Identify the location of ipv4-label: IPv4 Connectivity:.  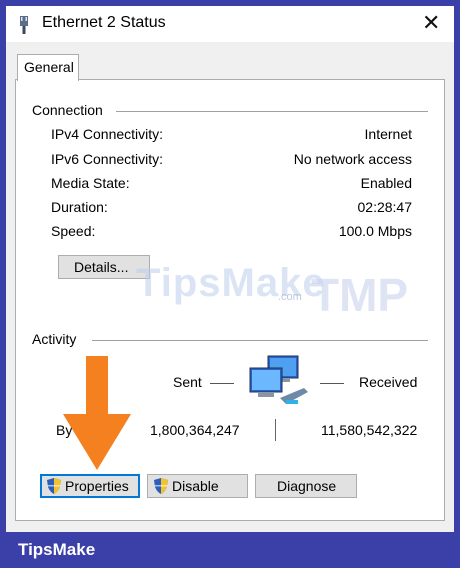
(107, 134).